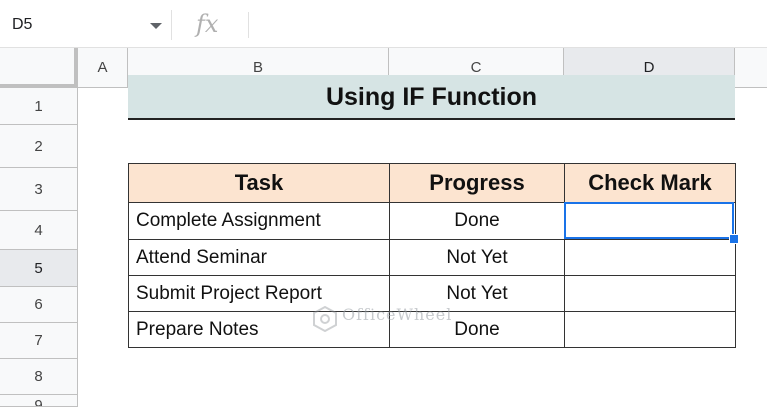 The height and width of the screenshot is (407, 767). I want to click on table-header-row: Task Progress Check Mark, so click(432, 183).